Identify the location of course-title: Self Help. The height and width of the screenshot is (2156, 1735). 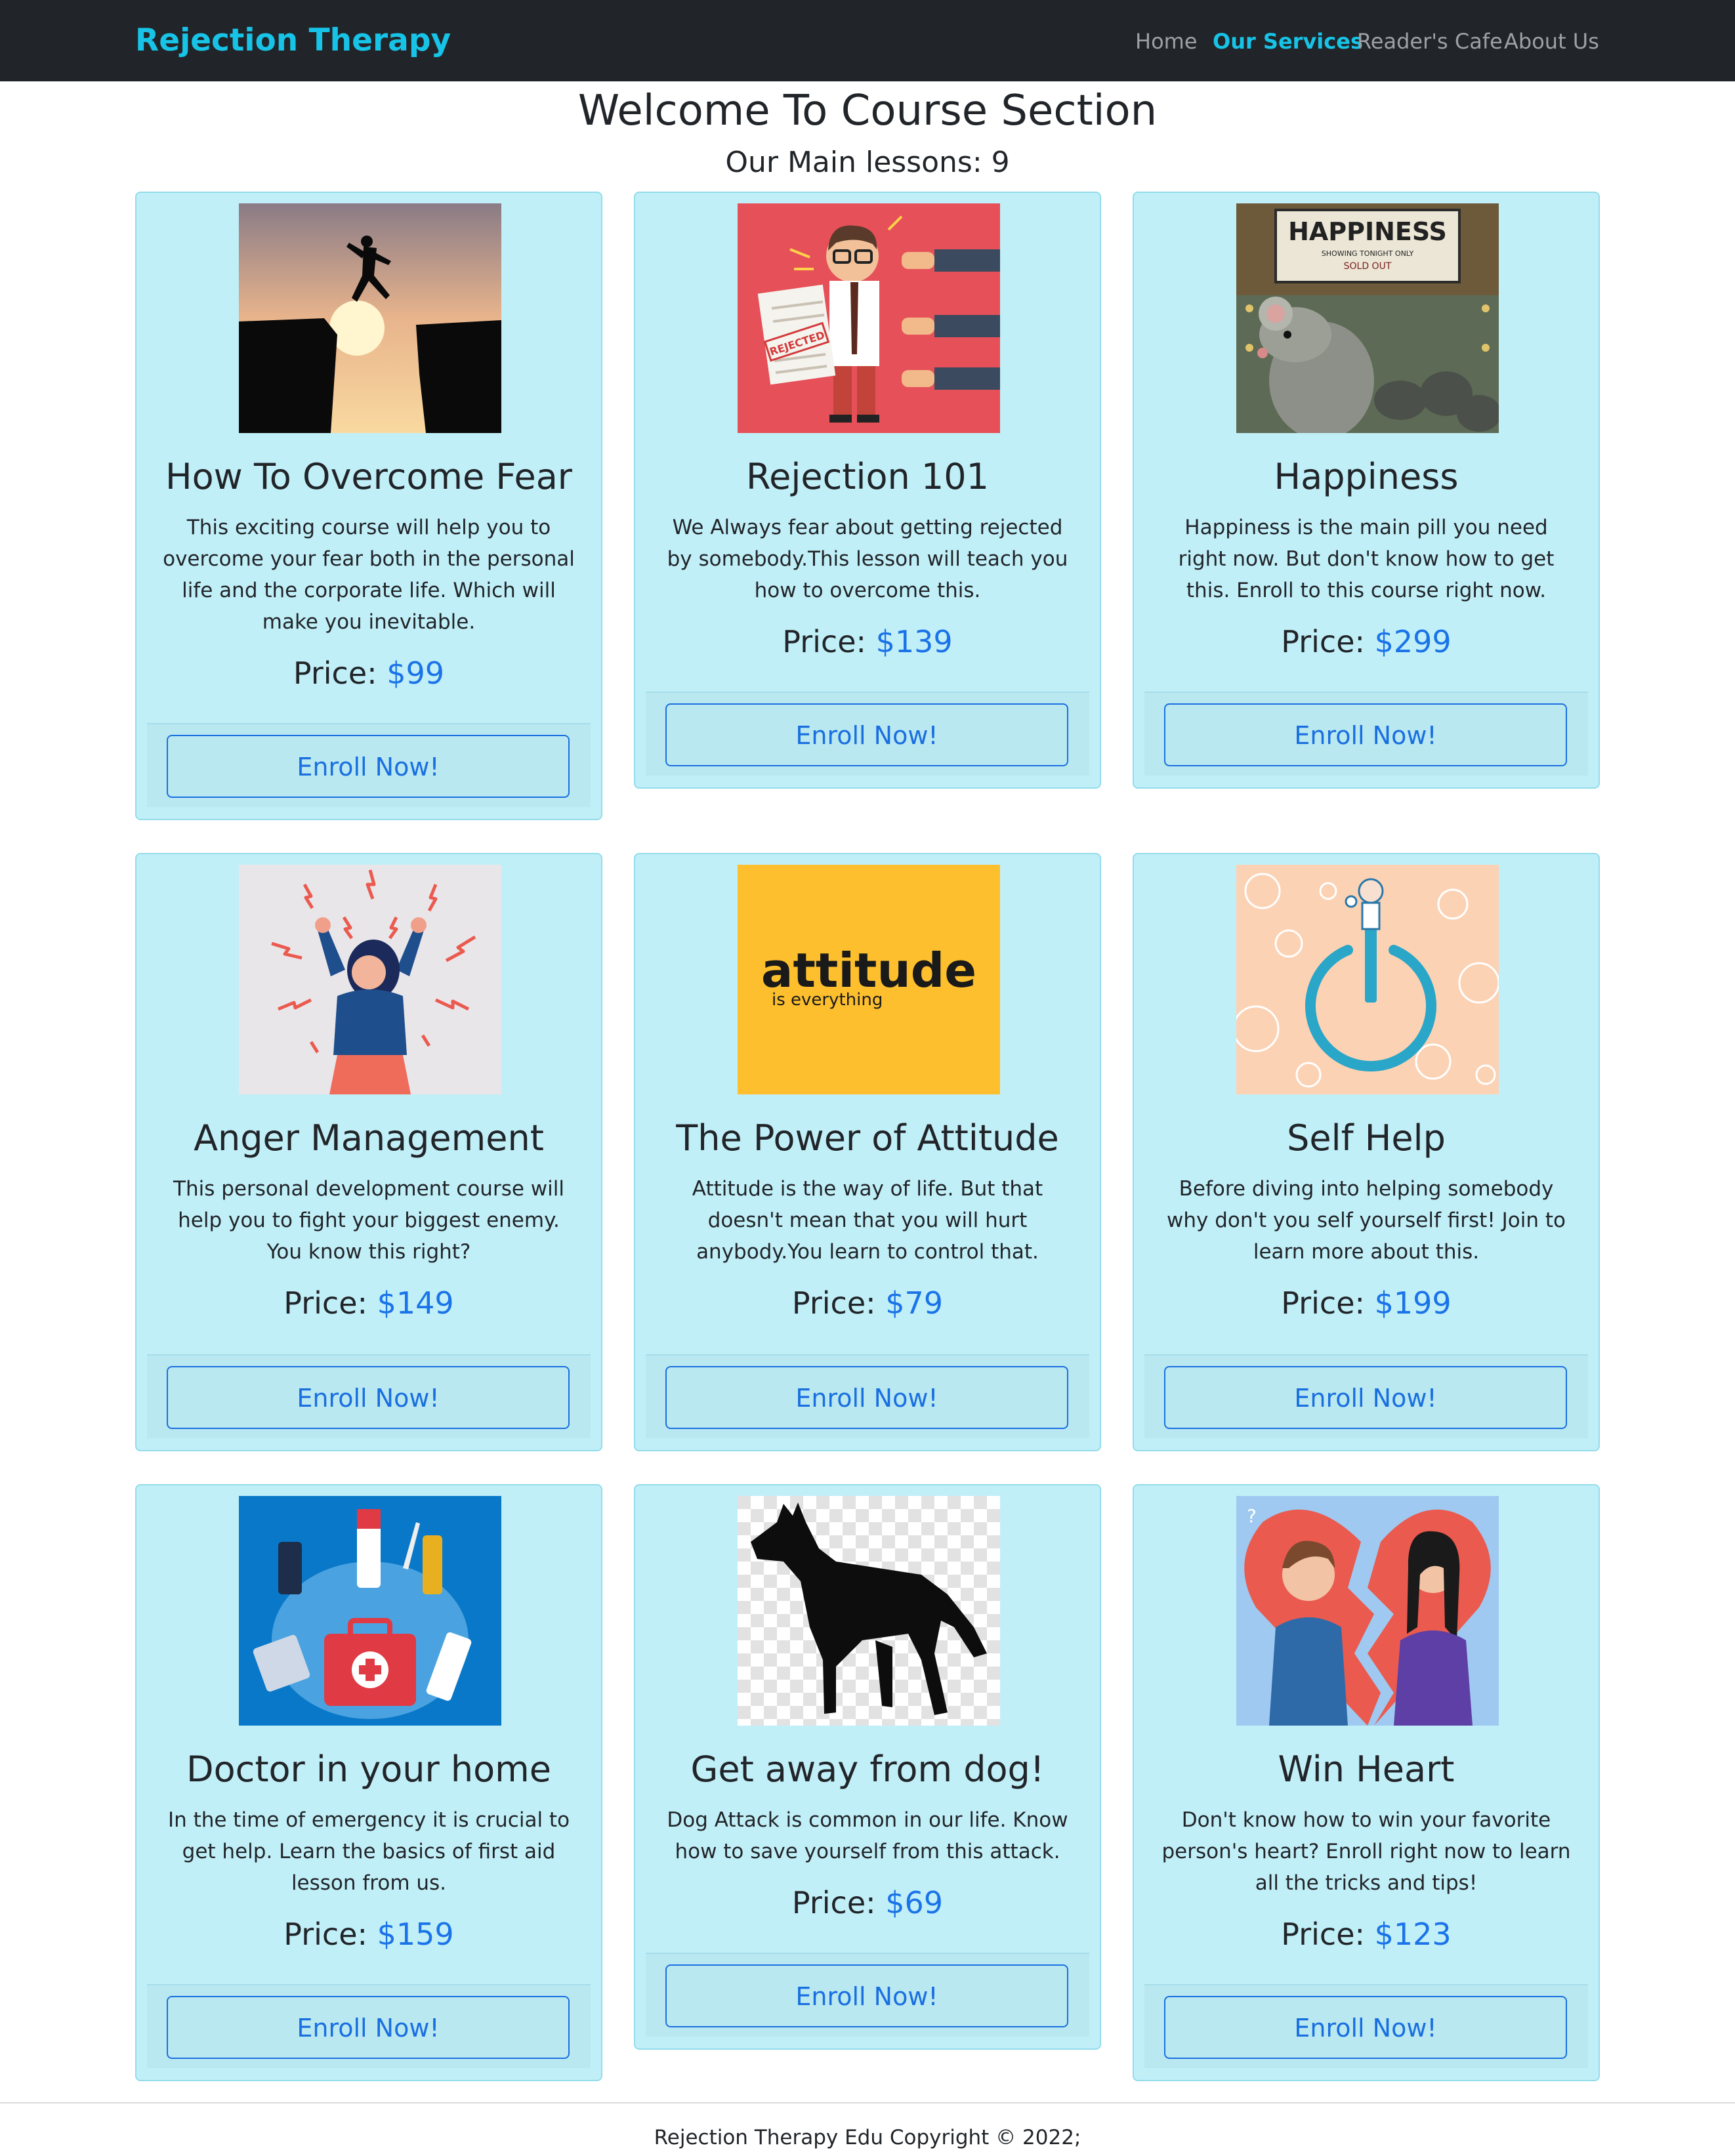
(1366, 1138).